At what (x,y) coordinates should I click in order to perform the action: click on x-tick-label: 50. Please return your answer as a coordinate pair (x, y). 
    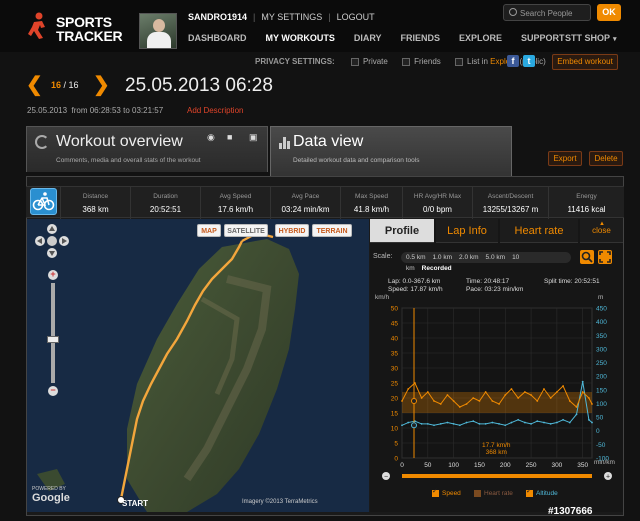
    Looking at the image, I should click on (428, 465).